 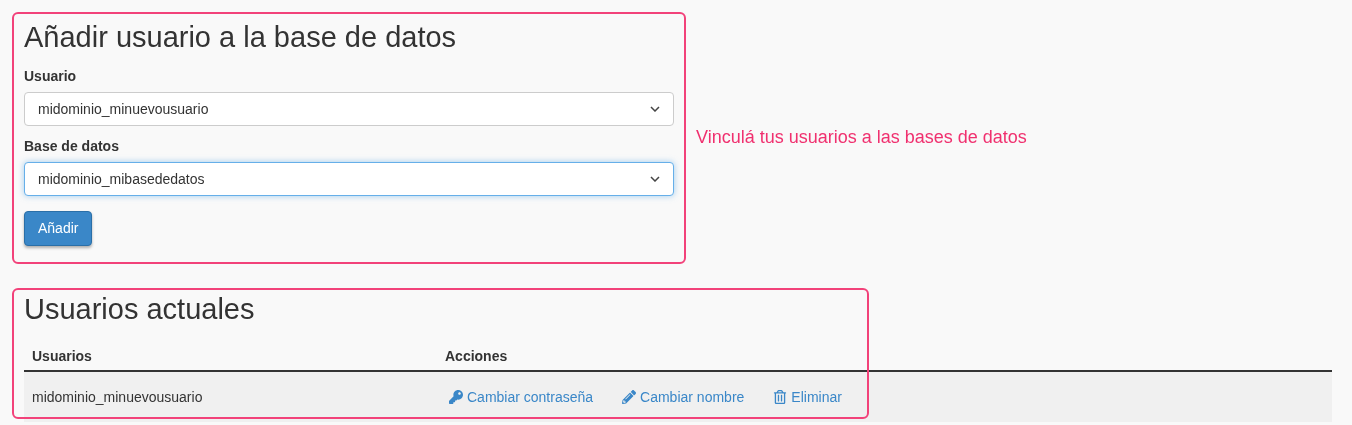 I want to click on field-label: Base de datos, so click(x=72, y=146).